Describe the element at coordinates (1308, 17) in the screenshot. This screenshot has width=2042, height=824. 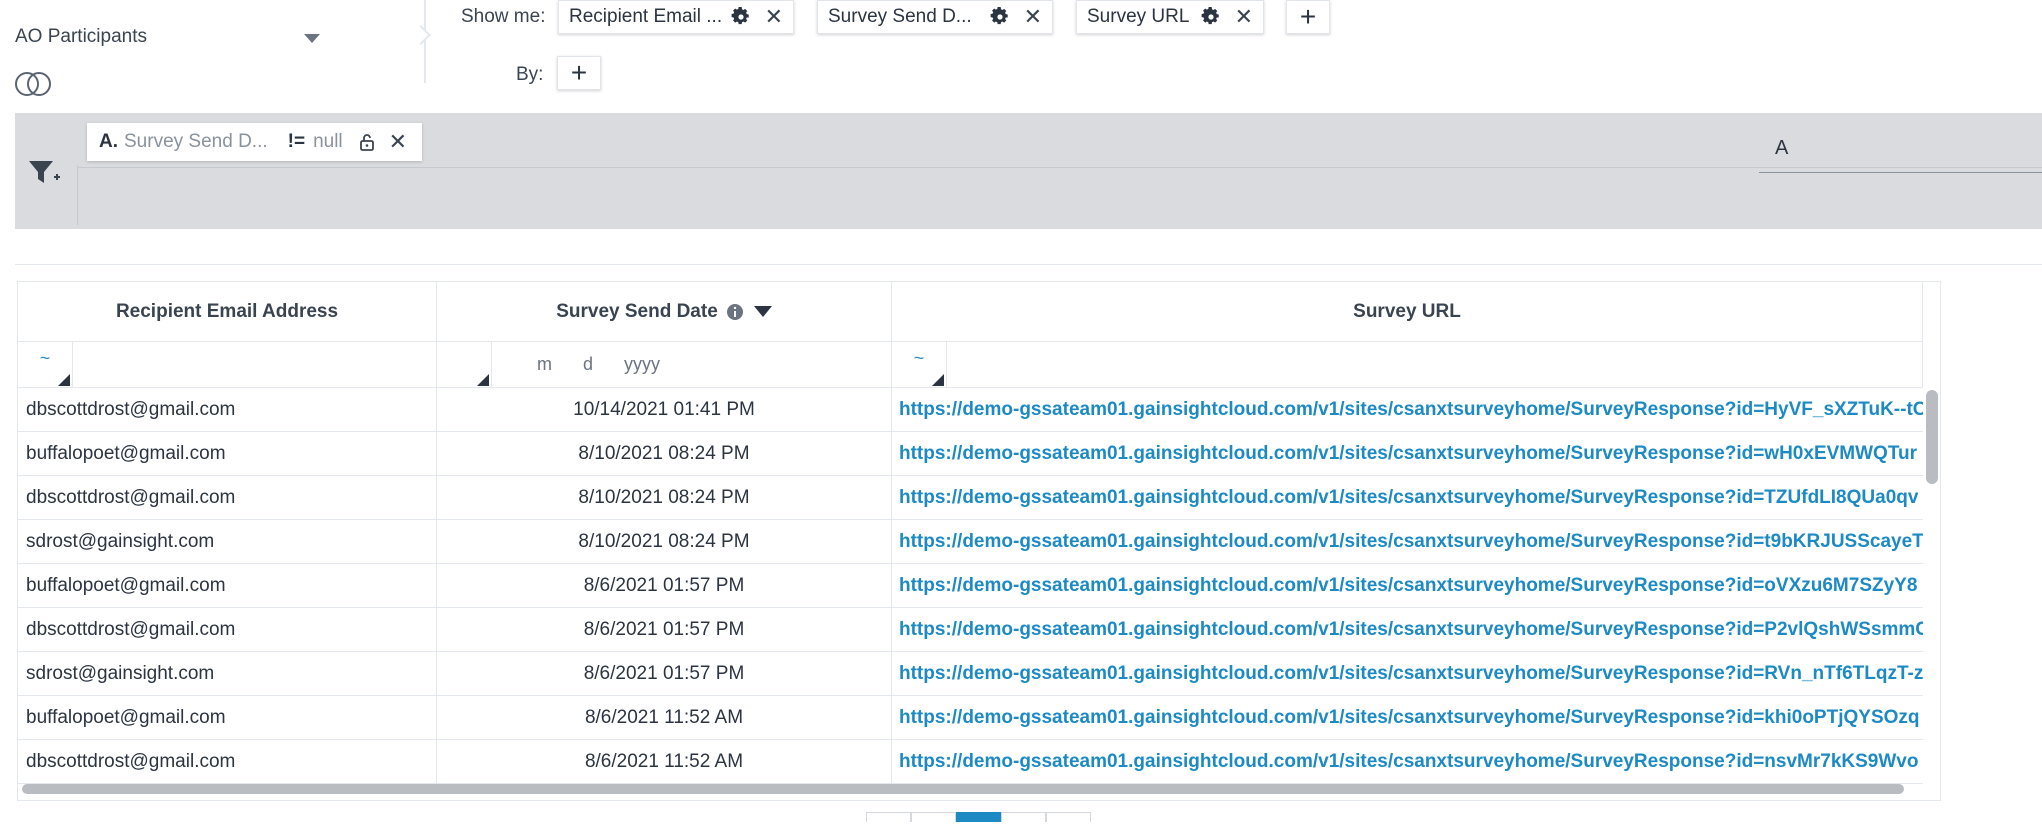
I see `add-show-field-button: +` at that location.